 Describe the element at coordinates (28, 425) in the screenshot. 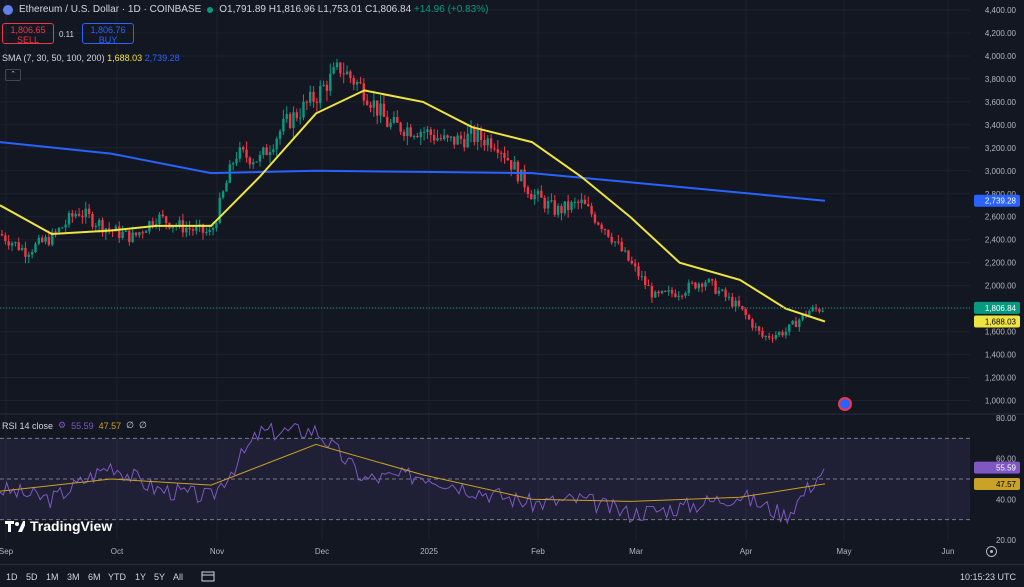

I see `rsi-legend-label: RSI 14 close` at that location.